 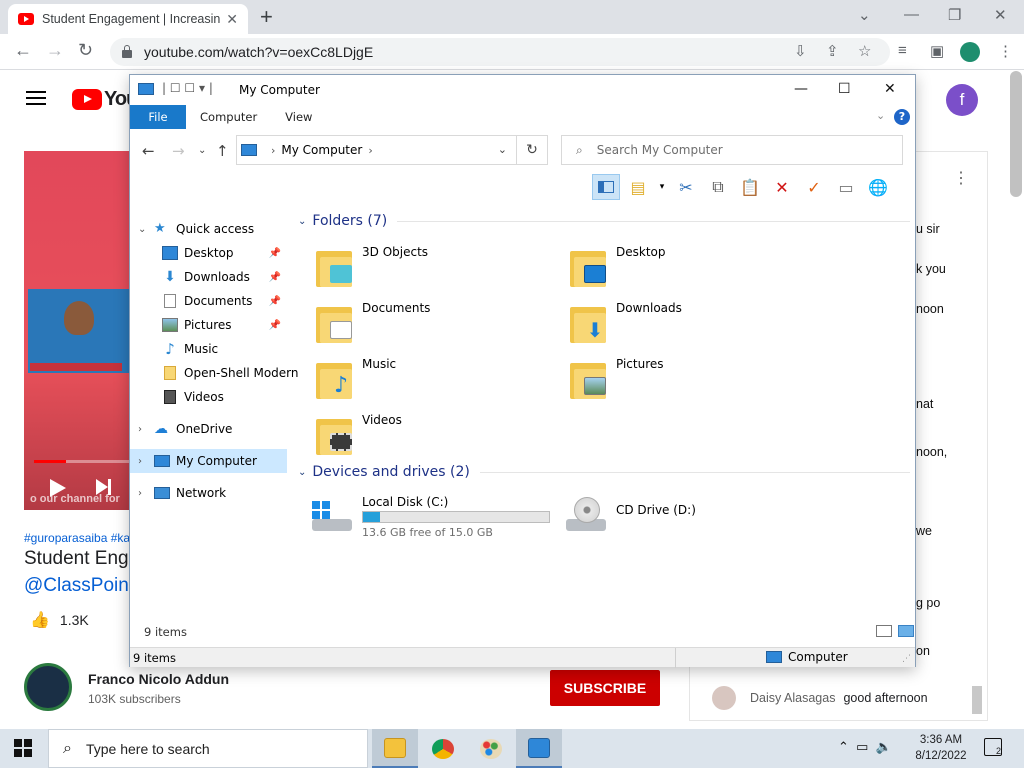 I want to click on sidebar-item-documents: Documents 📌, so click(x=208, y=301).